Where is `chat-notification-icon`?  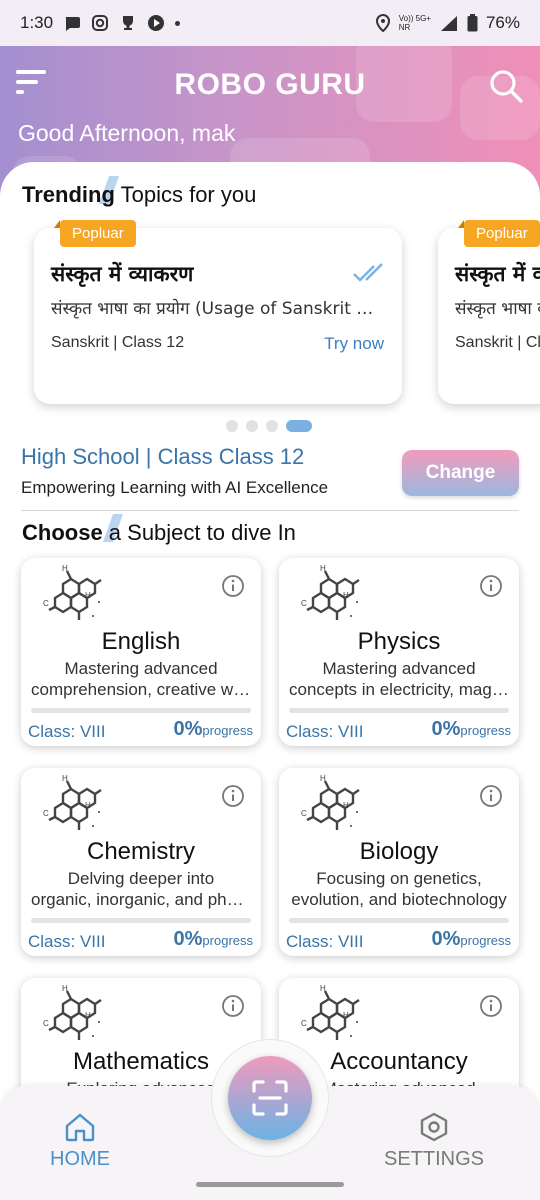
chat-notification-icon is located at coordinates (73, 24).